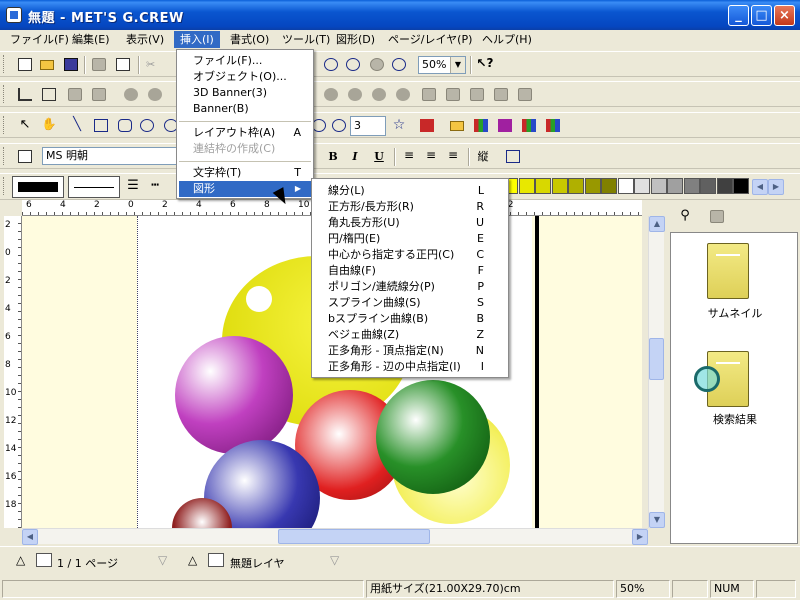  What do you see at coordinates (25, 94) in the screenshot?
I see `edit-points-button` at bounding box center [25, 94].